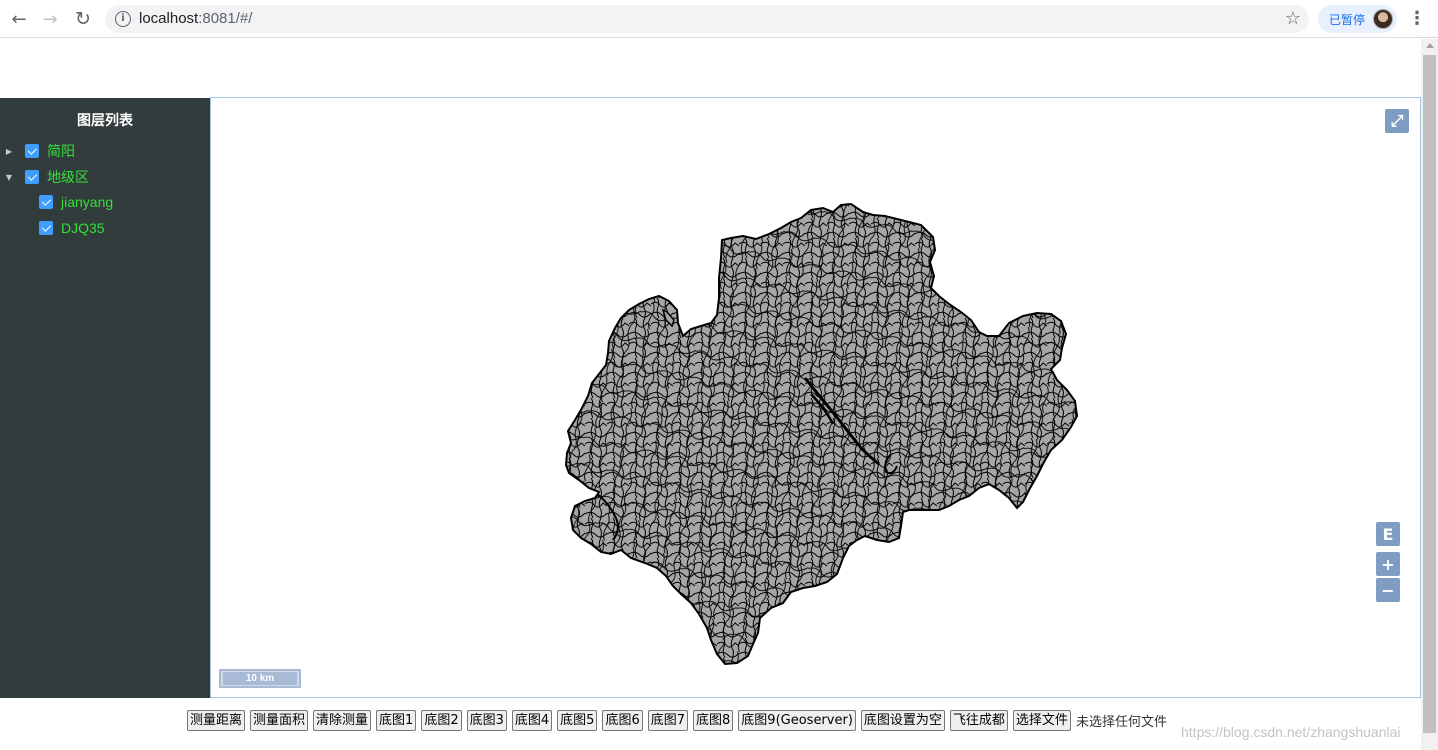 The height and width of the screenshot is (750, 1438). I want to click on star-icon: ☆, so click(1293, 18).